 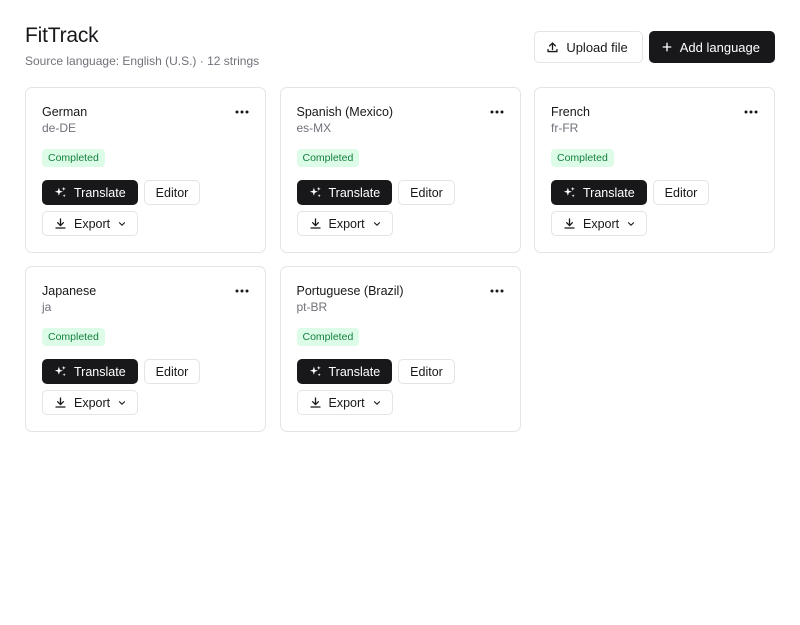 What do you see at coordinates (552, 47) in the screenshot?
I see `upload-icon` at bounding box center [552, 47].